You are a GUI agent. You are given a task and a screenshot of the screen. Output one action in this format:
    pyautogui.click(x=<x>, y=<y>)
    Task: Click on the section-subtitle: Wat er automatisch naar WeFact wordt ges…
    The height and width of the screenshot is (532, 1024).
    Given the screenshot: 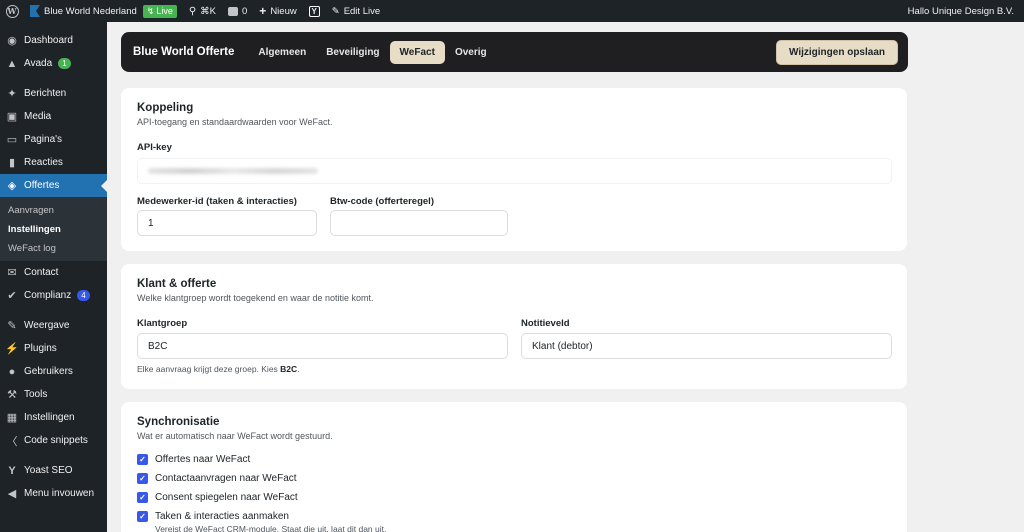 What is the action you would take?
    pyautogui.click(x=235, y=436)
    